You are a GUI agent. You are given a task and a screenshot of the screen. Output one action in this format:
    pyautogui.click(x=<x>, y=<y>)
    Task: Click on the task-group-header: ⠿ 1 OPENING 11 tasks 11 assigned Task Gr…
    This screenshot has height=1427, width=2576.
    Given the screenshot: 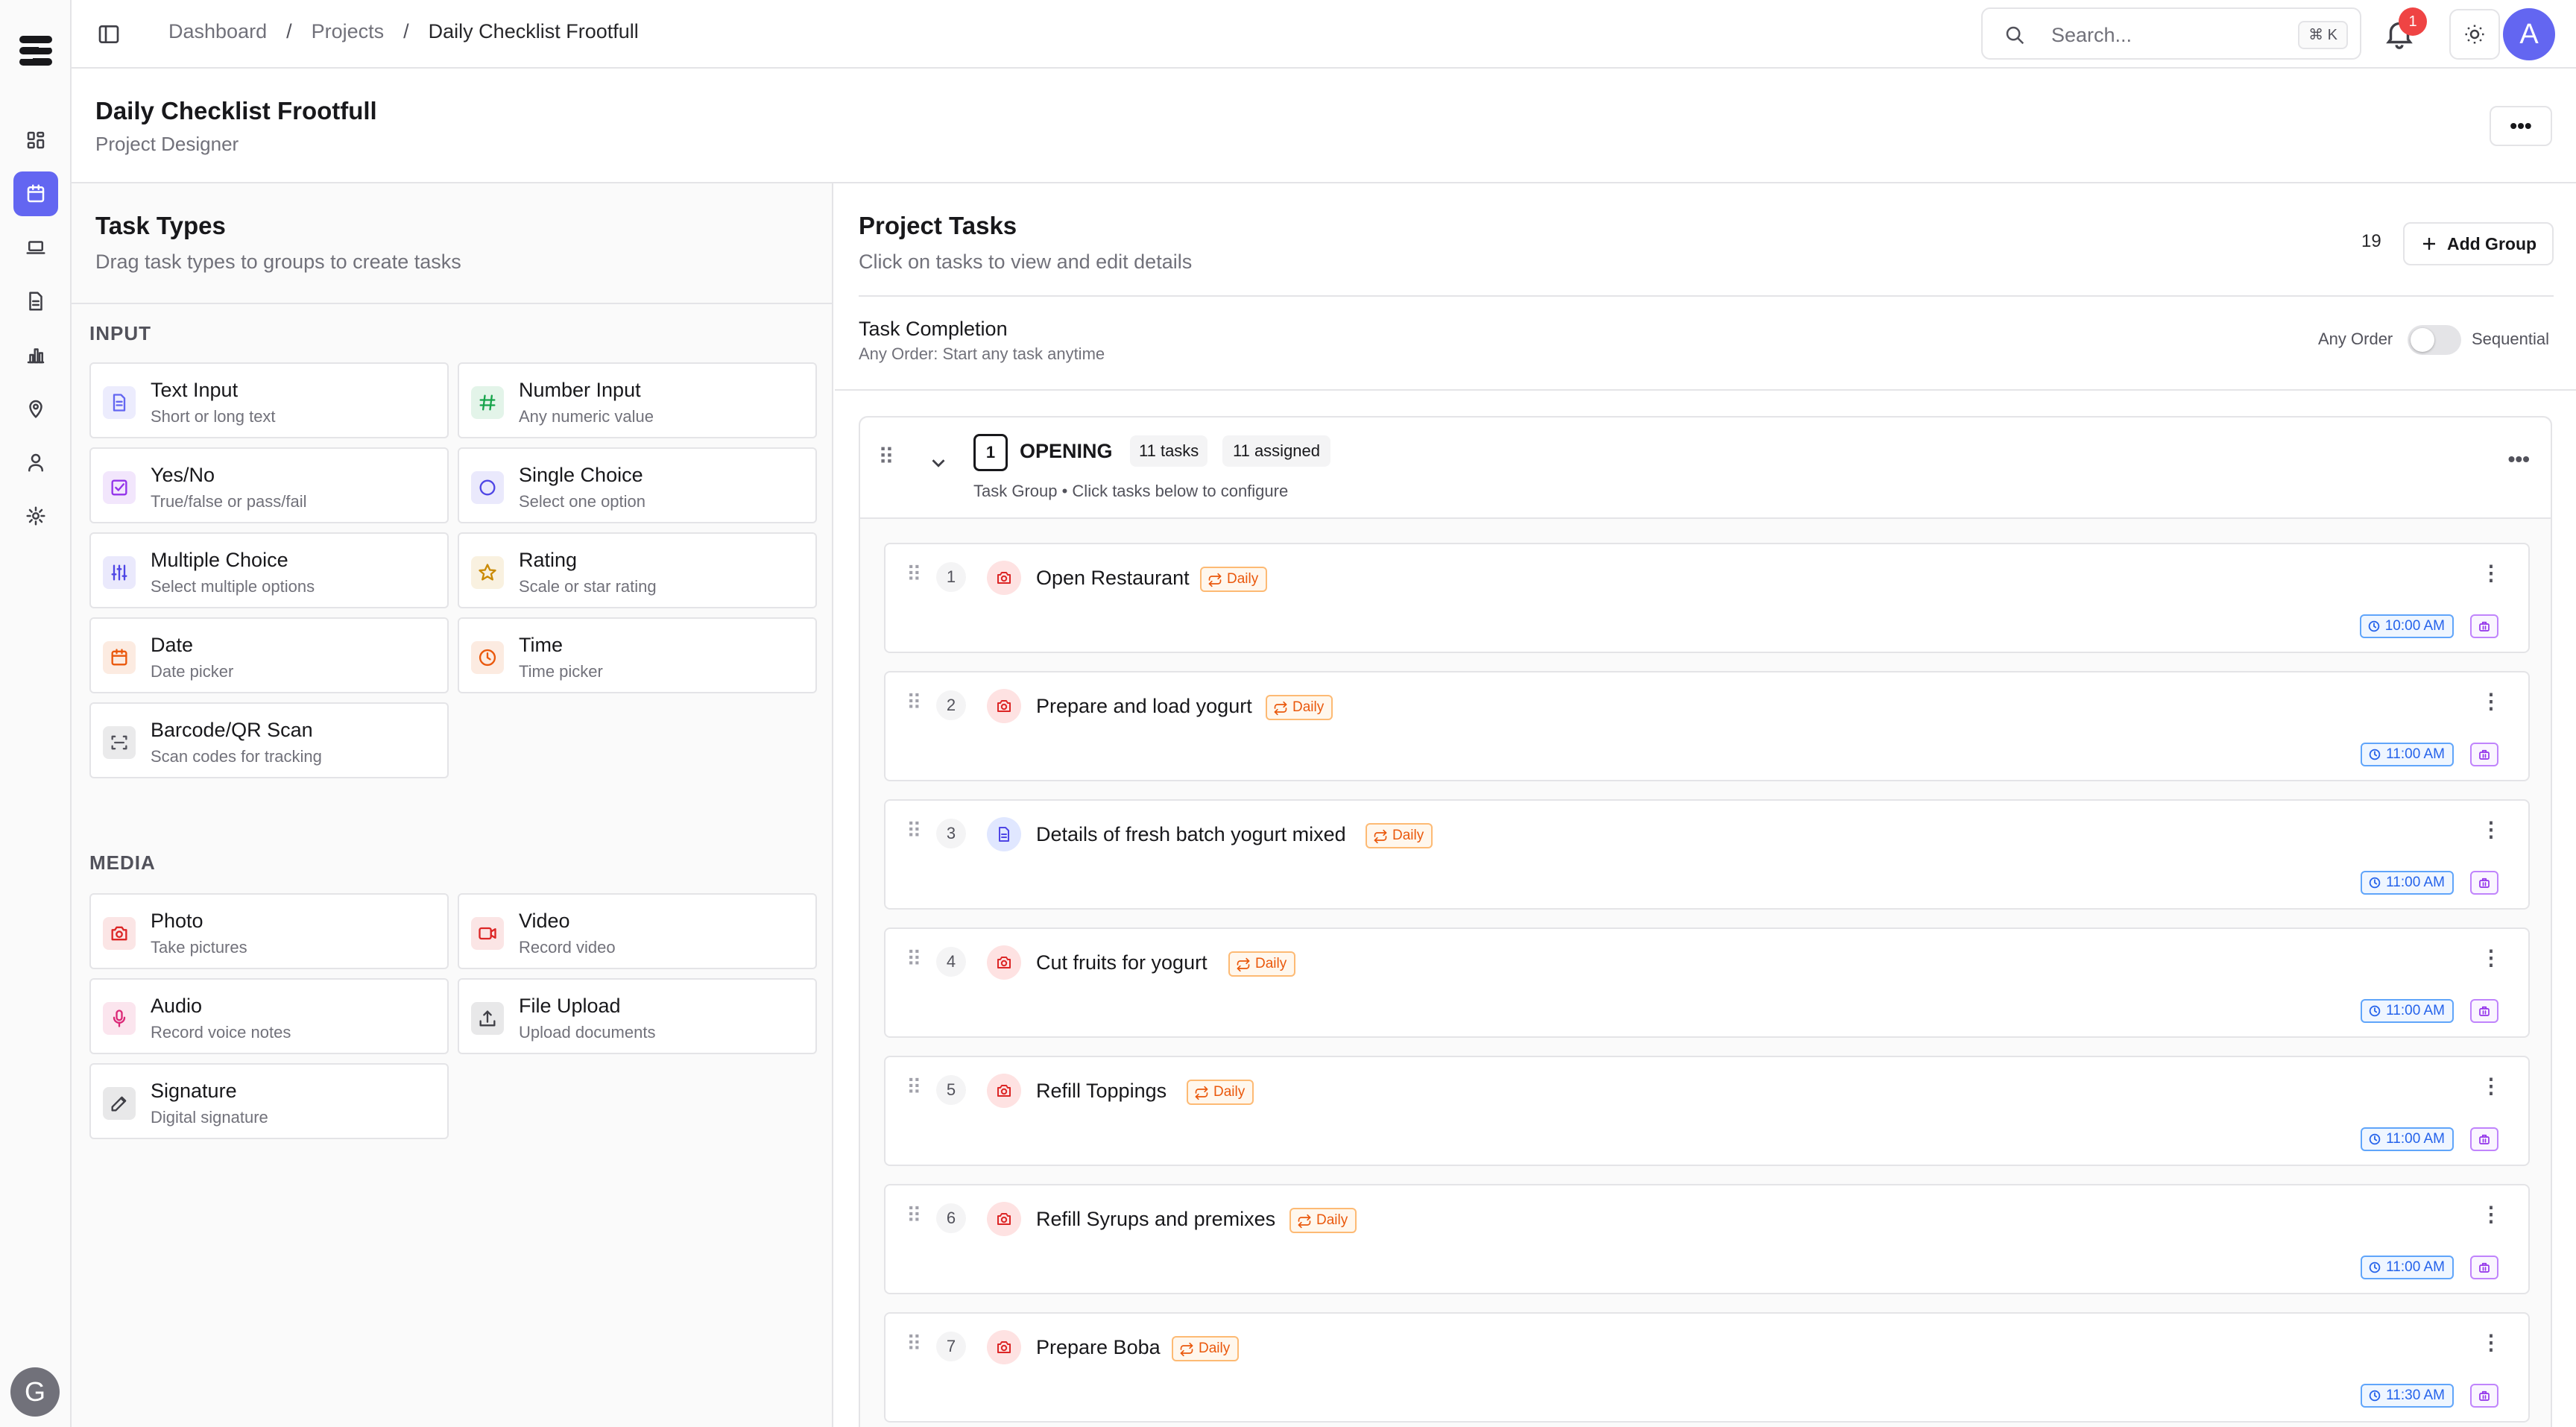 What is the action you would take?
    pyautogui.click(x=1705, y=469)
    